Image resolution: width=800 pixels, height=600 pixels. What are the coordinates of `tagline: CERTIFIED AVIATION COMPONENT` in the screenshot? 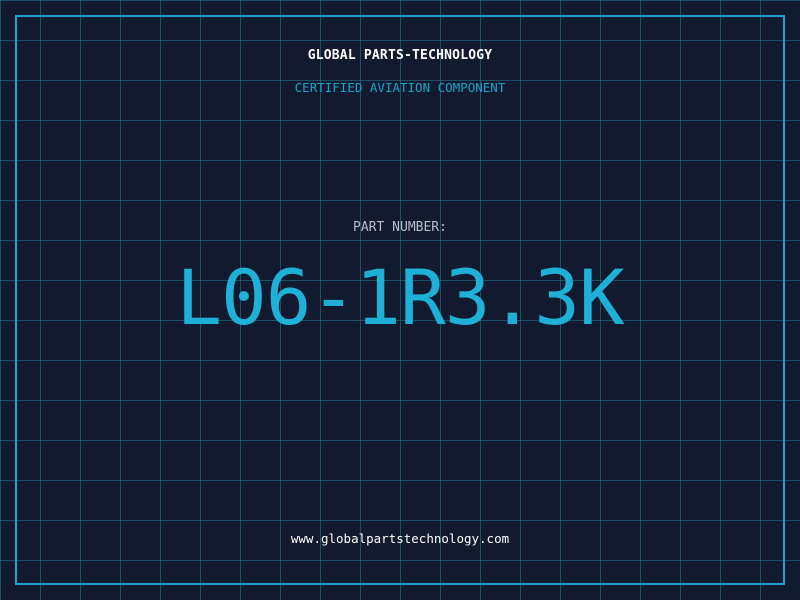 It's located at (400, 87).